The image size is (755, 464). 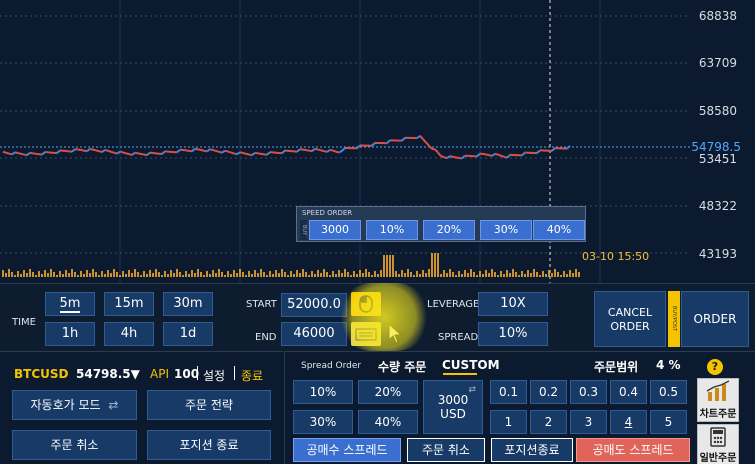 I want to click on range-0.3-button: 0.3, so click(x=588, y=392).